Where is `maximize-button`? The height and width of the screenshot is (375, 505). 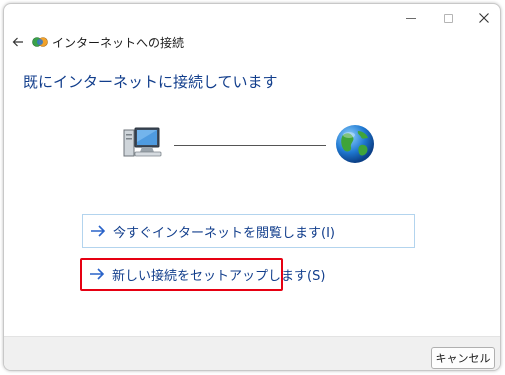 maximize-button is located at coordinates (448, 18).